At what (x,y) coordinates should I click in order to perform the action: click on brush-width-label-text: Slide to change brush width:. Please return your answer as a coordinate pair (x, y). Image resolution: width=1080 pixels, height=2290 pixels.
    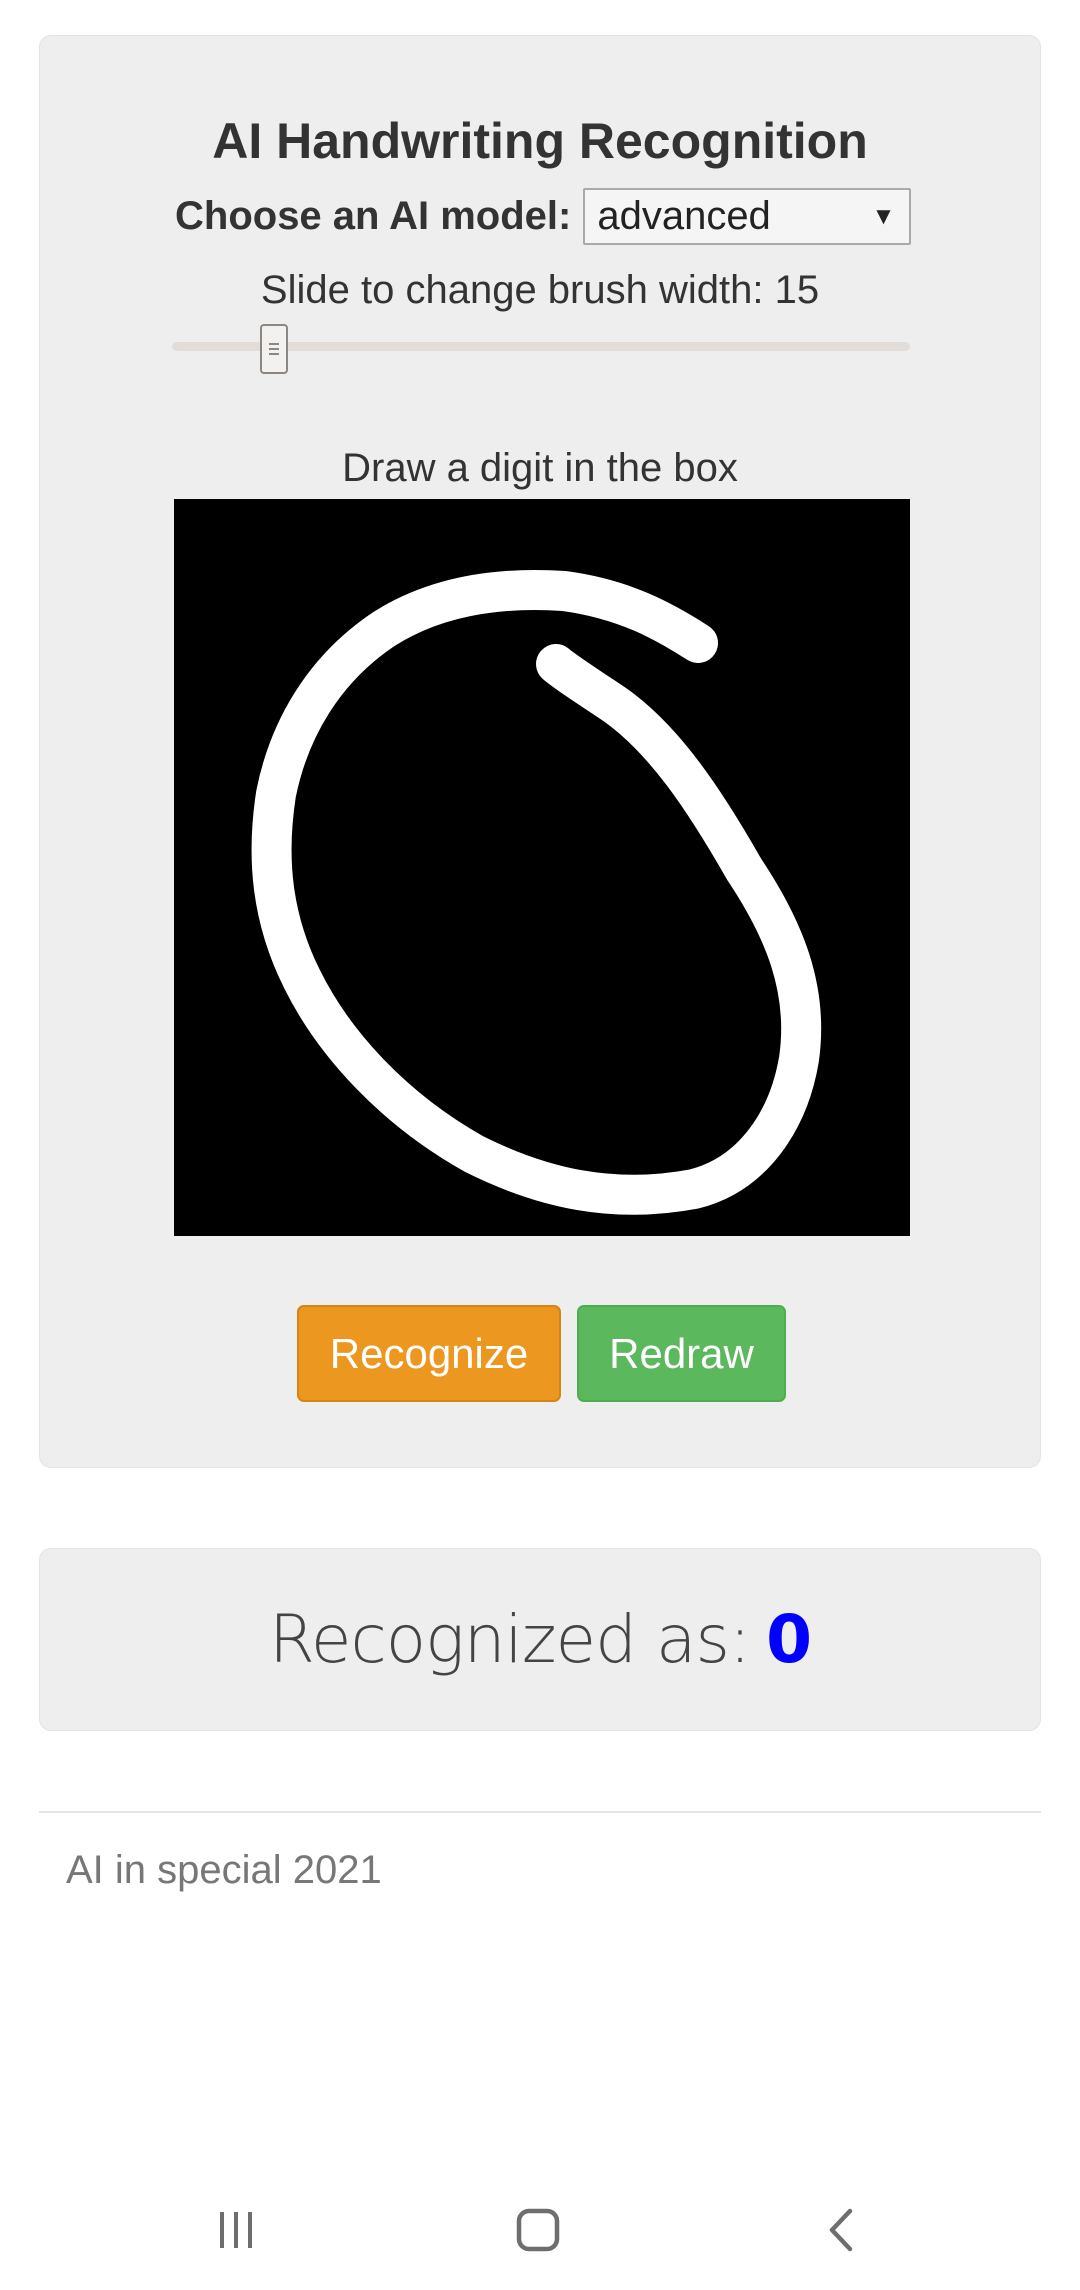
    Looking at the image, I should click on (517, 290).